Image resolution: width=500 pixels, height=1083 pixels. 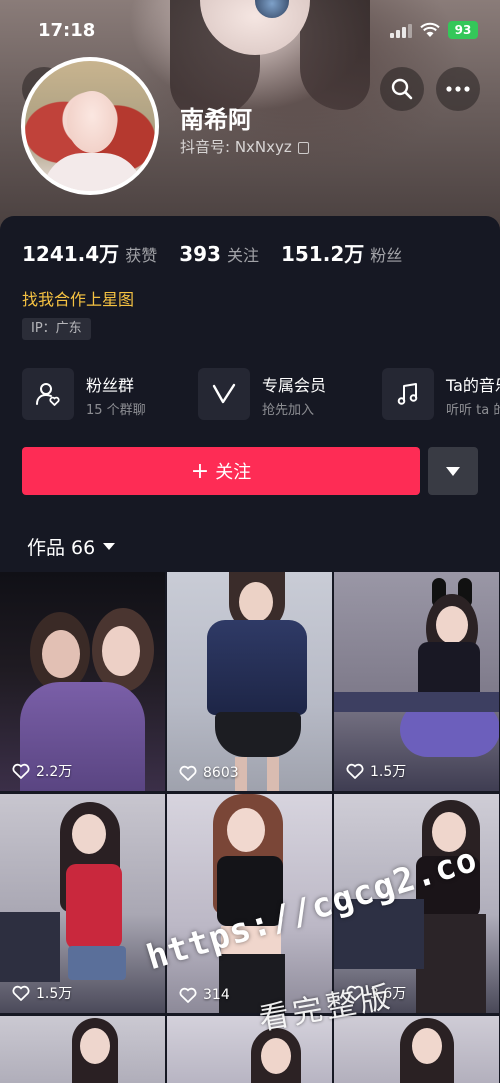 I want to click on feature-fan-group-subtitle: 15 个群聊, so click(x=116, y=410).